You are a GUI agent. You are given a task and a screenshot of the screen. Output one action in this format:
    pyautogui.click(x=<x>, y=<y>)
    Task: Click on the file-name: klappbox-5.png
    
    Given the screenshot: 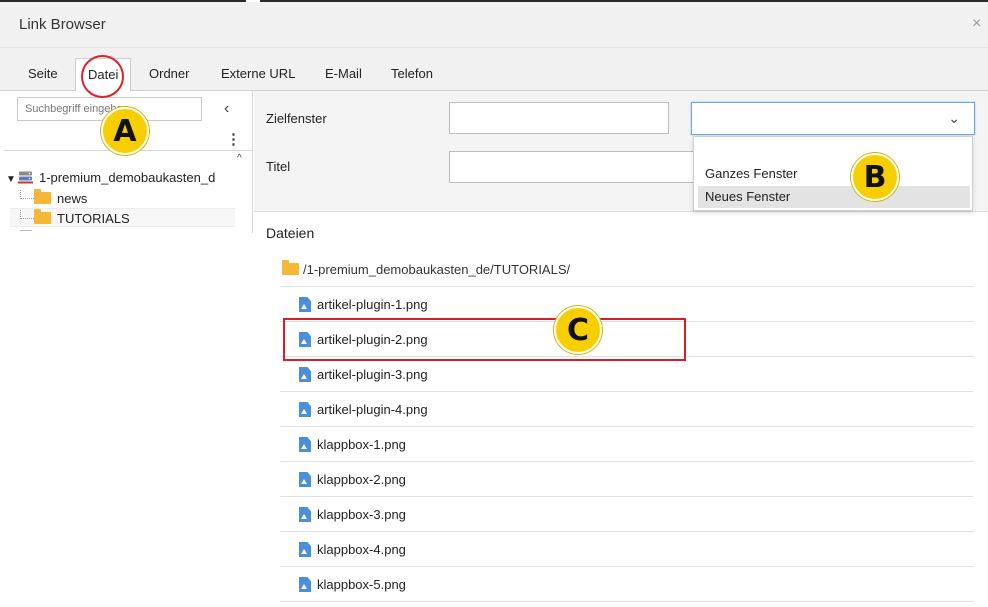 What is the action you would take?
    pyautogui.click(x=361, y=584)
    